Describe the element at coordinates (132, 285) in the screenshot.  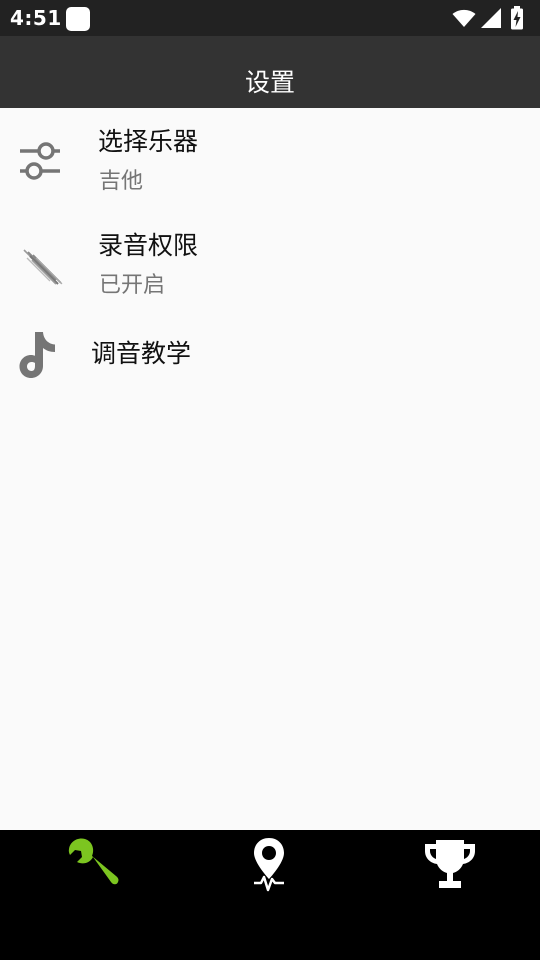
I see `setting-subtitle: 已开启` at that location.